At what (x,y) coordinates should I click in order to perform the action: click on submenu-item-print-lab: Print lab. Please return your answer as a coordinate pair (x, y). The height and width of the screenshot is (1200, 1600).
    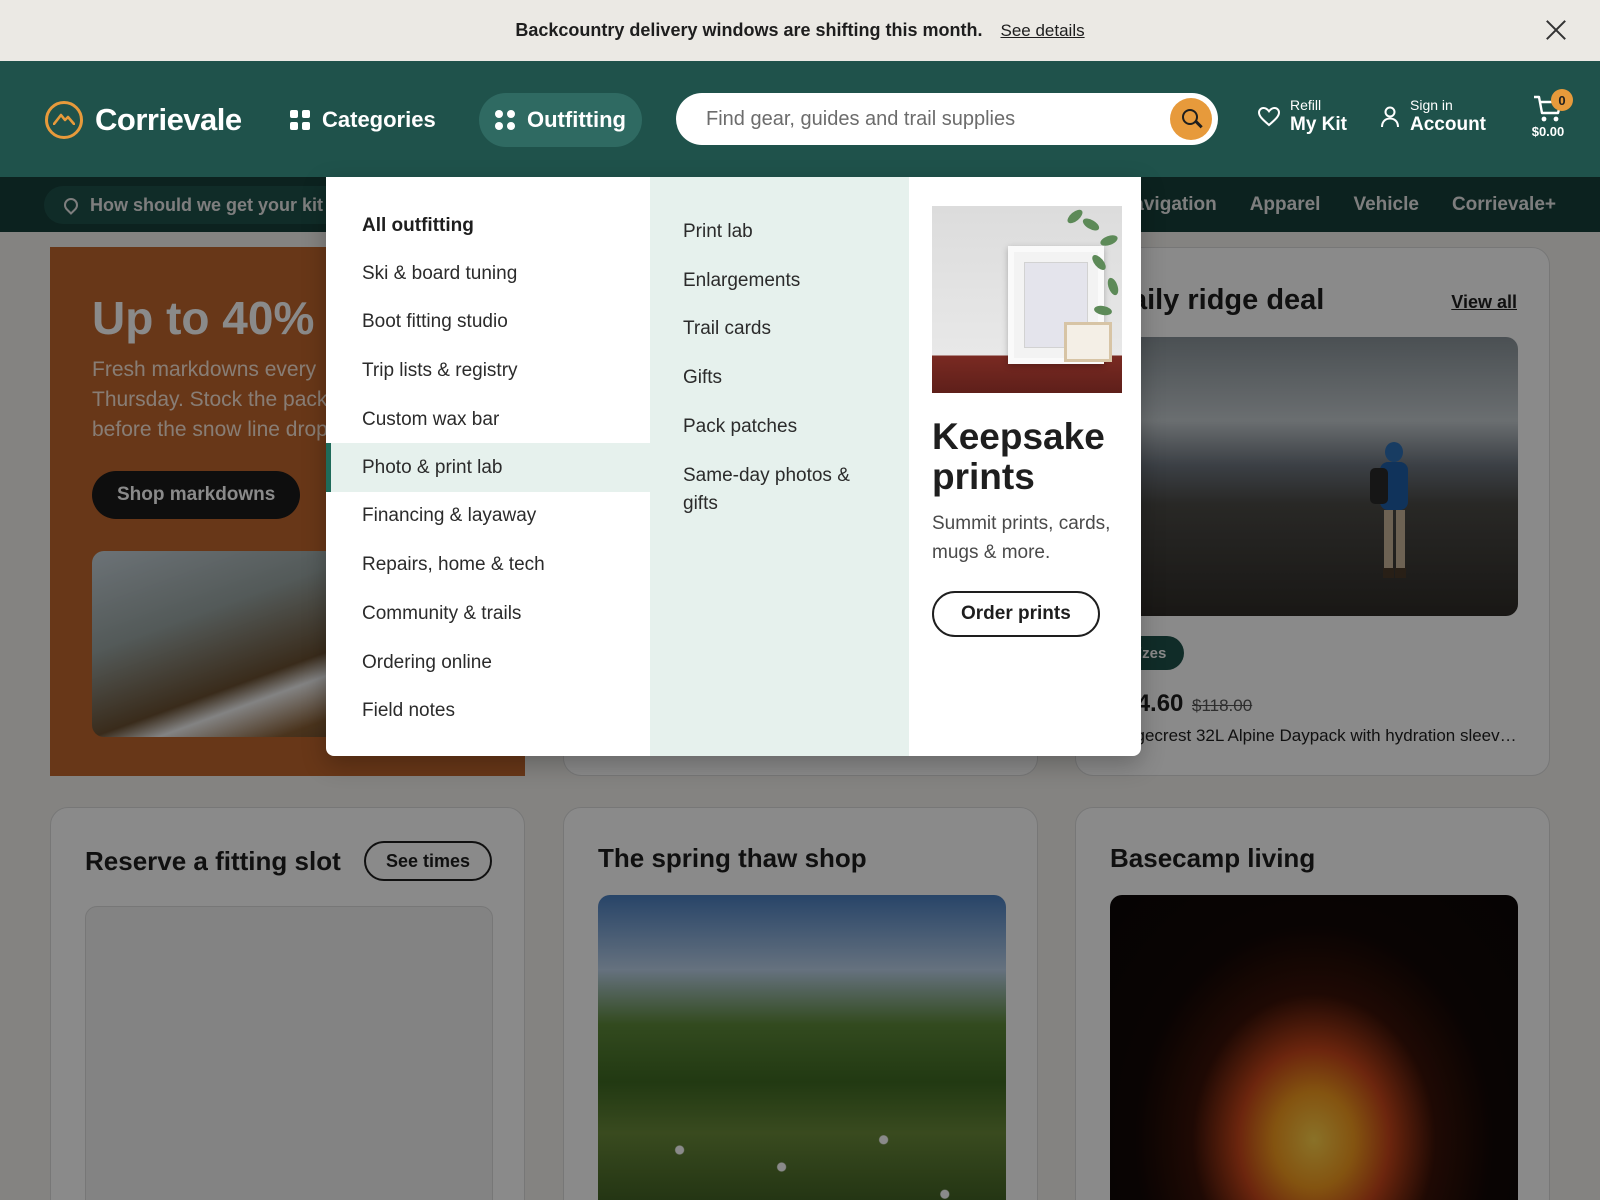
    Looking at the image, I should click on (783, 232).